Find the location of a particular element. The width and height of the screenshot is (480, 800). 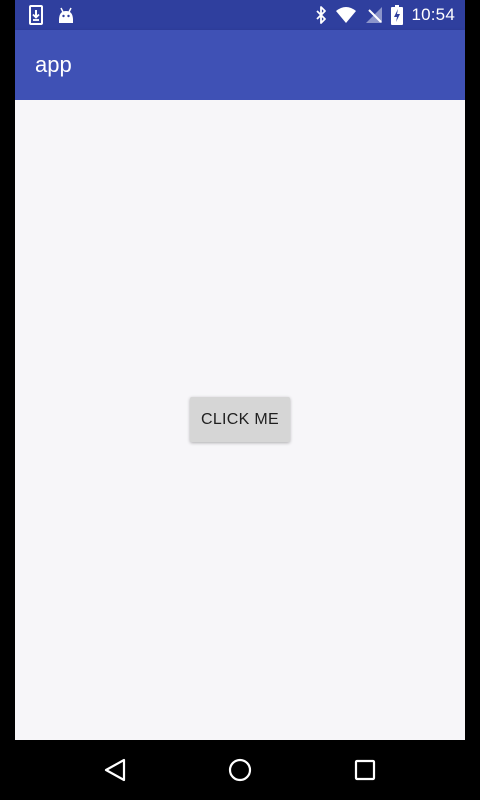

navigation-bar is located at coordinates (240, 770).